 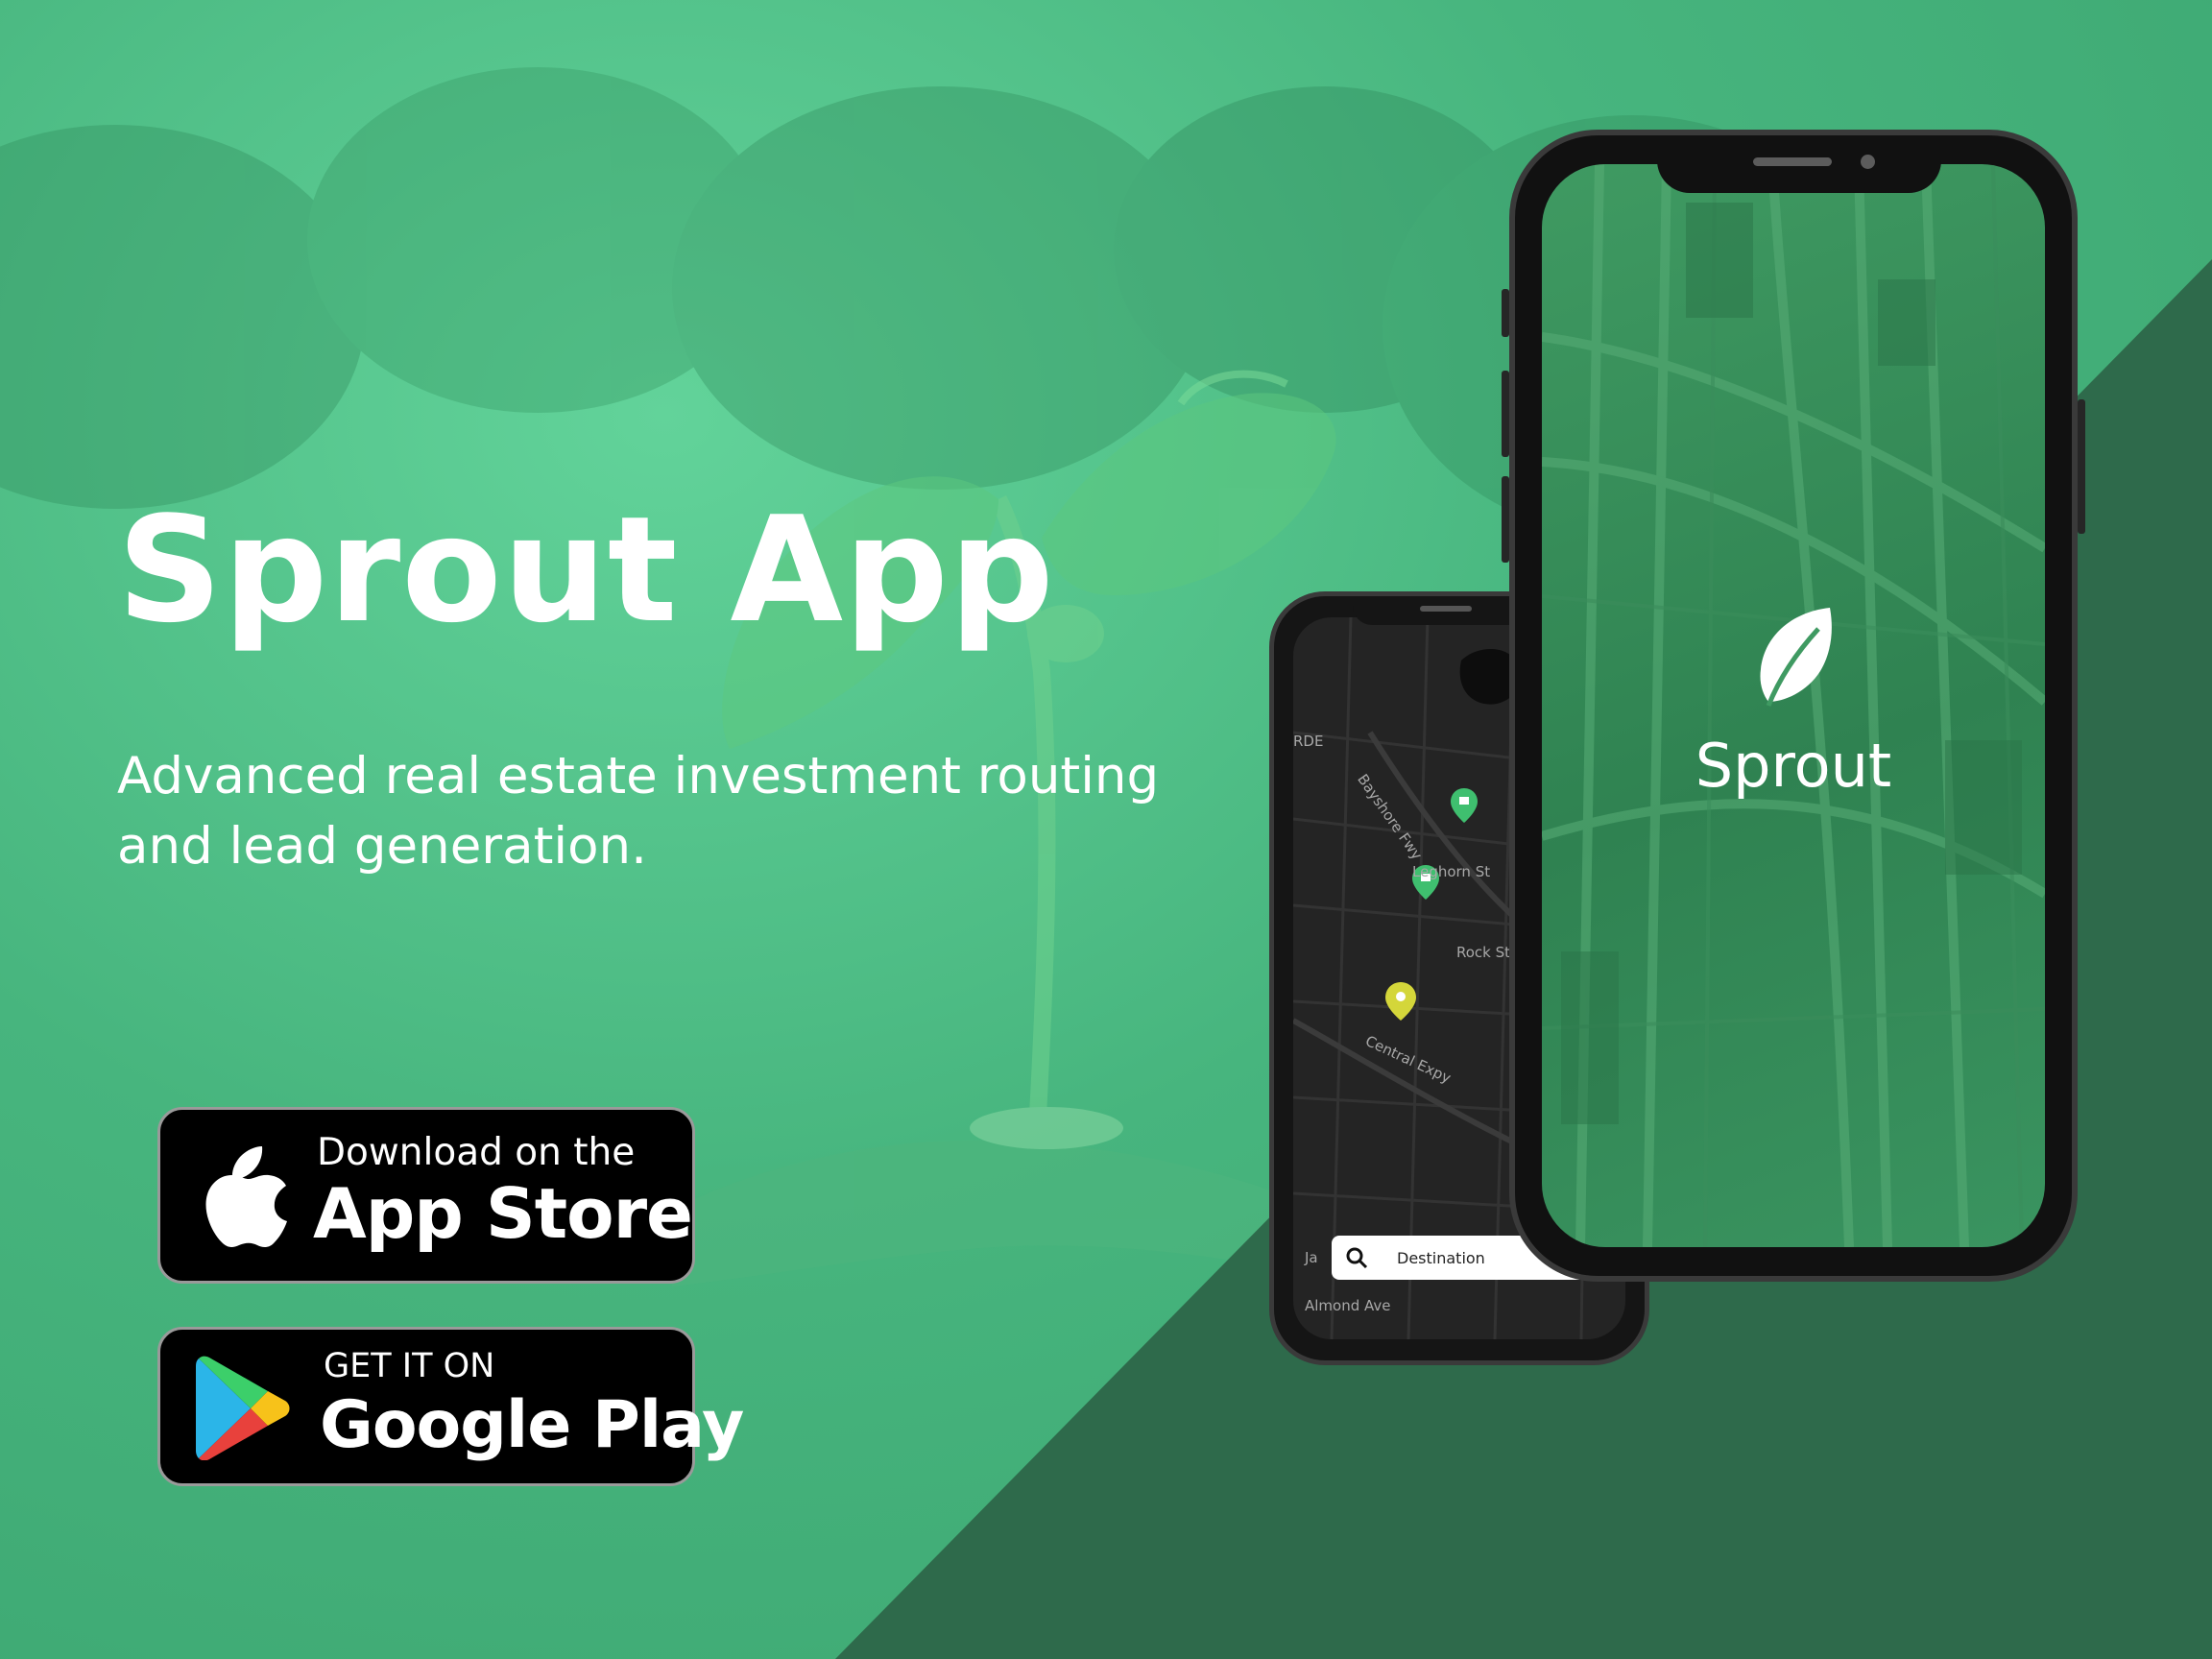 What do you see at coordinates (1400, 1002) in the screenshot?
I see `lightbulb-pin-icon` at bounding box center [1400, 1002].